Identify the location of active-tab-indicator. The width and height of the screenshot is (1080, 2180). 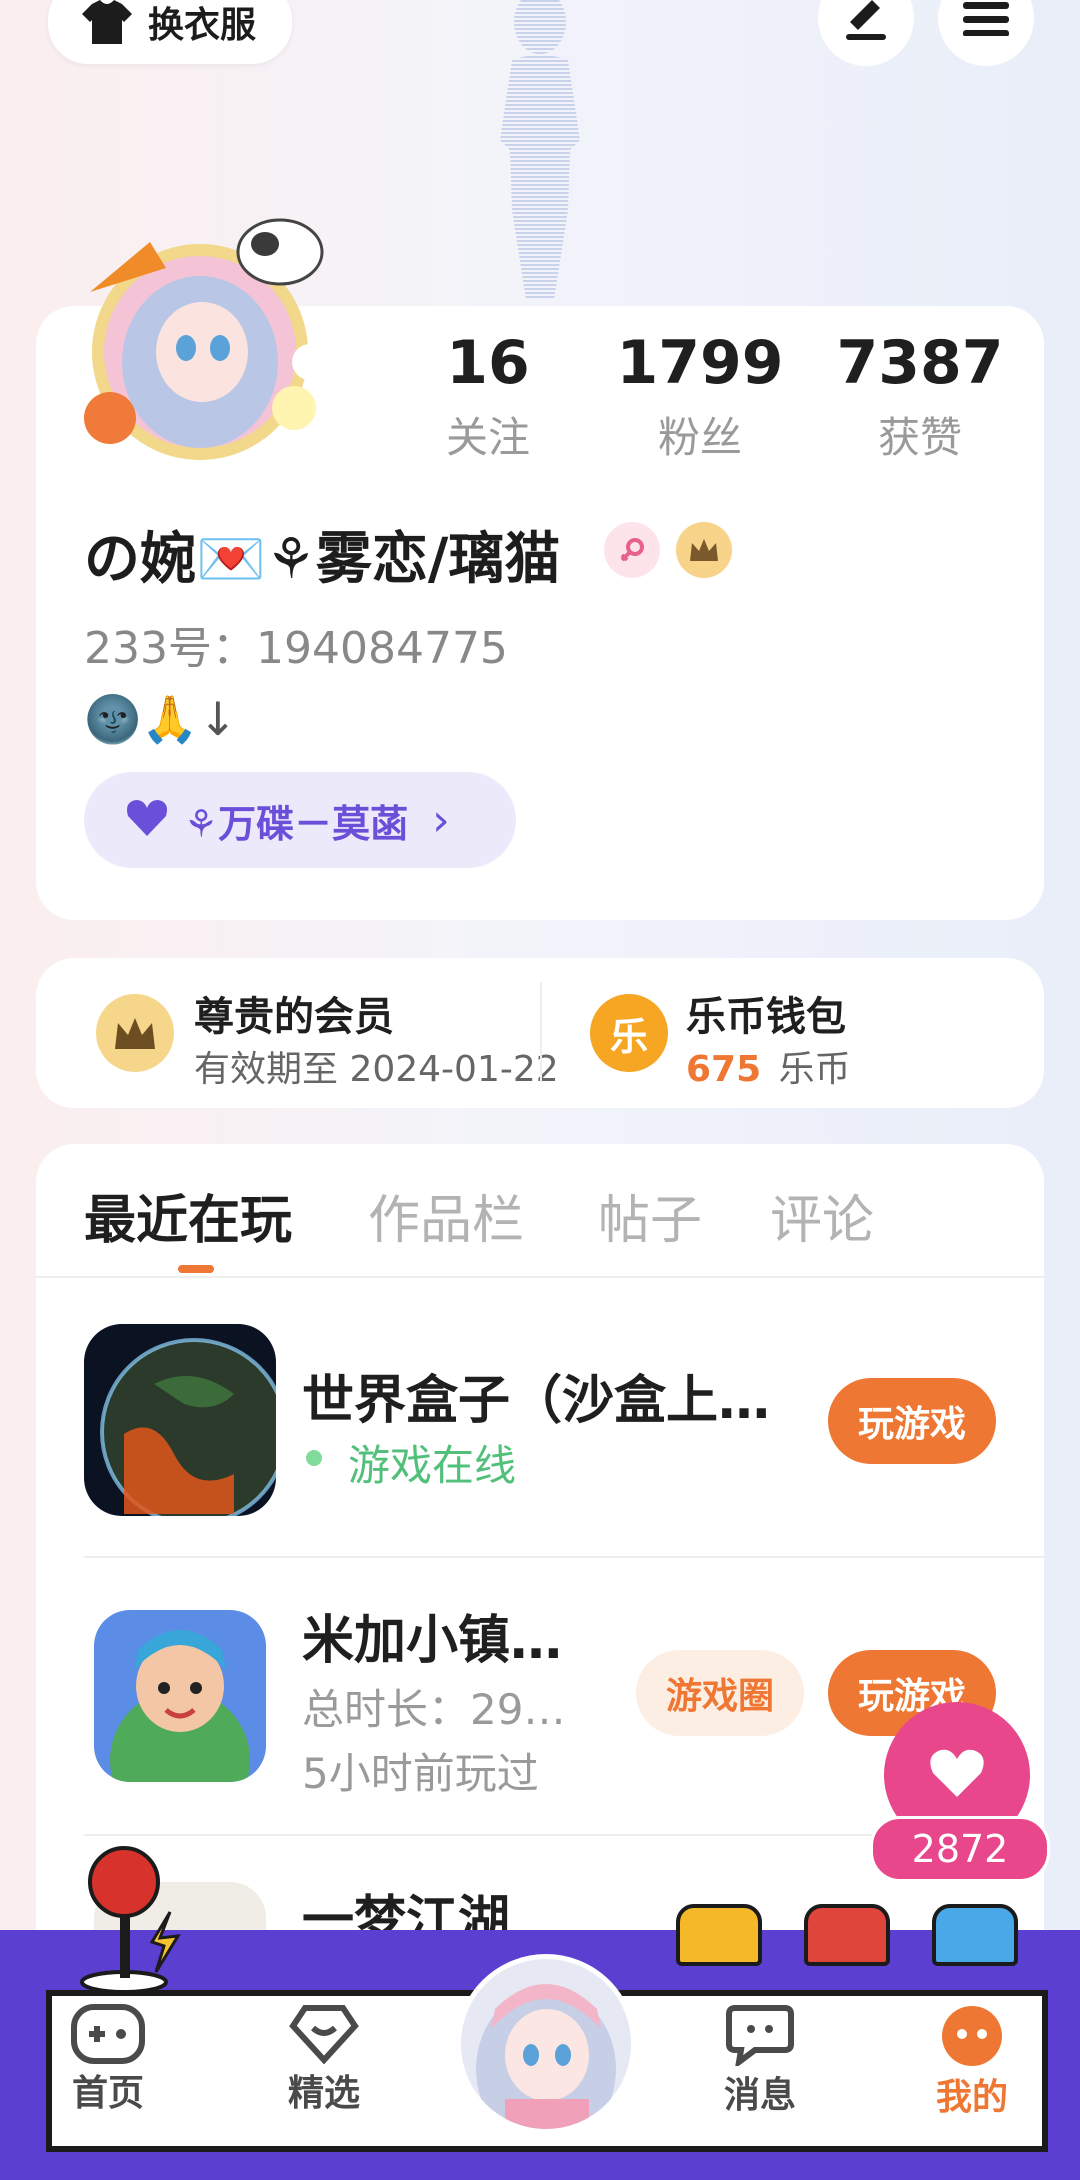
(196, 1269).